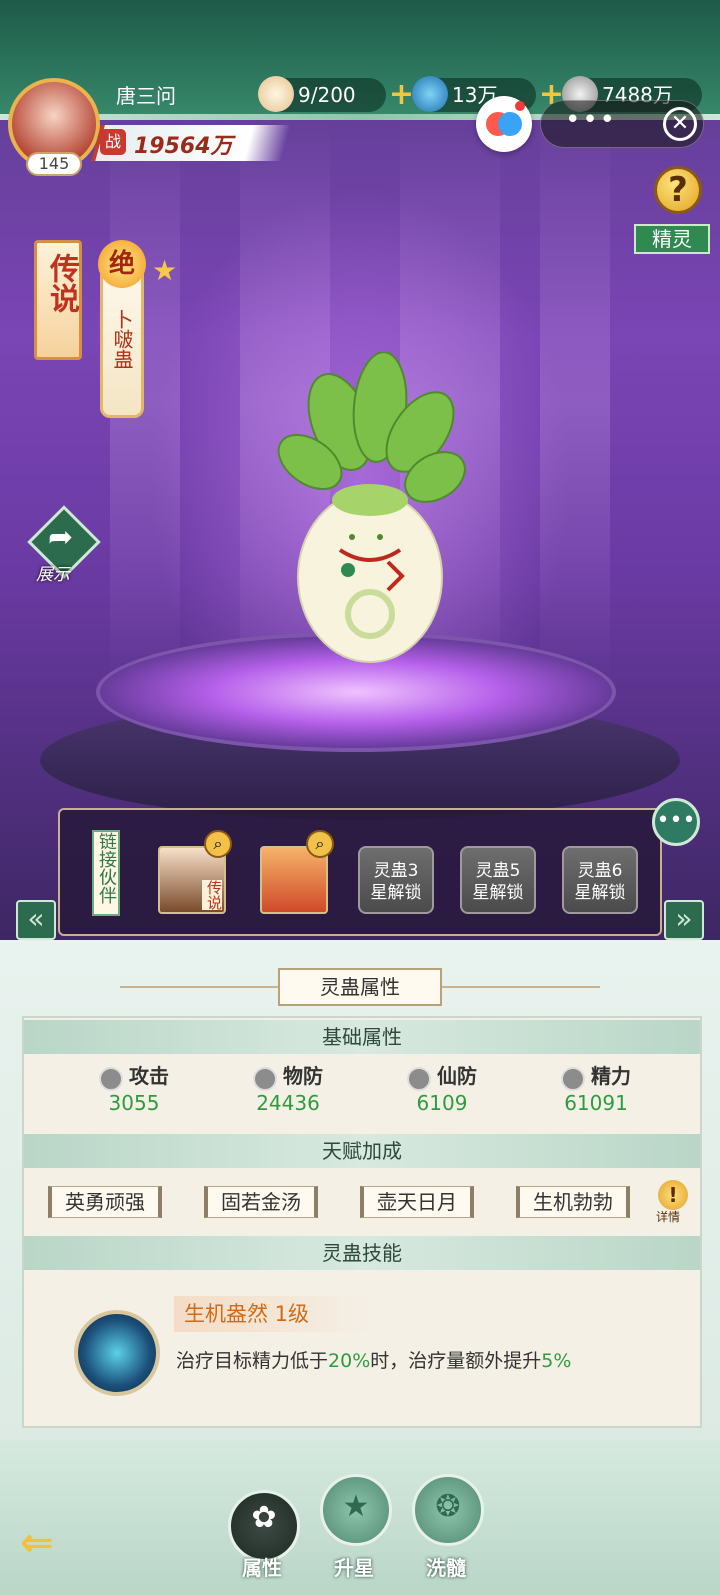 The width and height of the screenshot is (720, 1595). What do you see at coordinates (50, 1543) in the screenshot?
I see `back-arrow-icon: ⇐` at bounding box center [50, 1543].